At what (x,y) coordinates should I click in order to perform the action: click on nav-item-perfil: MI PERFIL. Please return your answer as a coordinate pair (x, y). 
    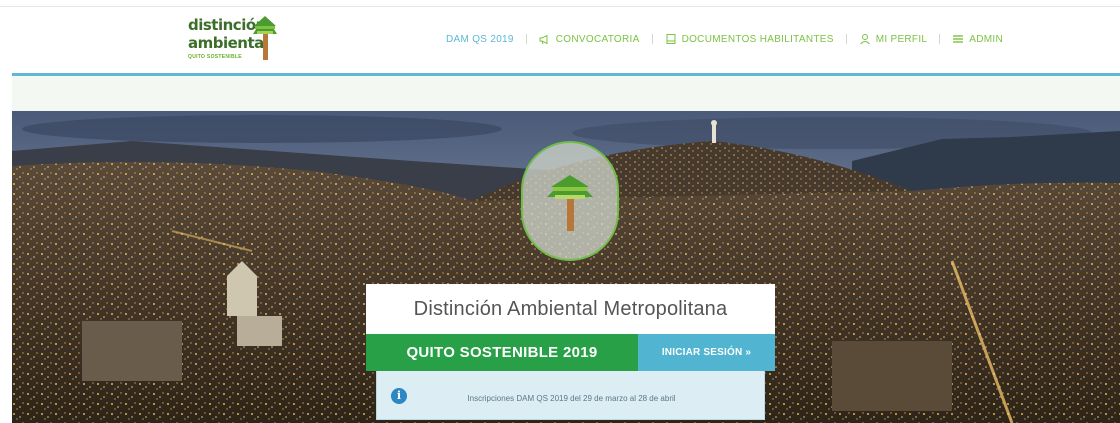
    Looking at the image, I should click on (893, 39).